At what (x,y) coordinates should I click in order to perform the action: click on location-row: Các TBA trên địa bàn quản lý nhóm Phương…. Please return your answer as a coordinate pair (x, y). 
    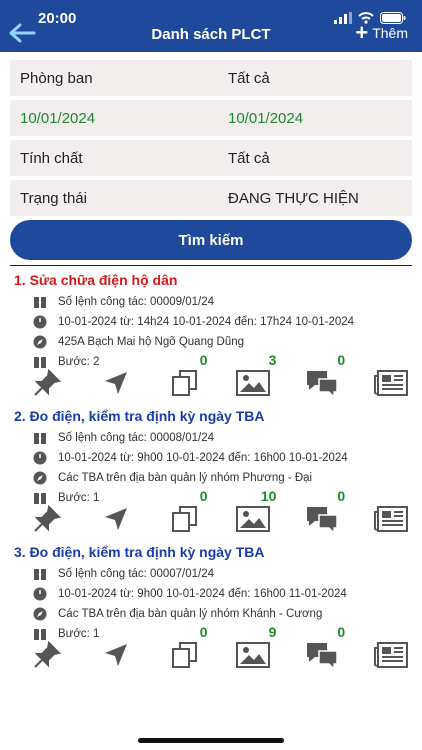
    Looking at the image, I should click on (222, 478).